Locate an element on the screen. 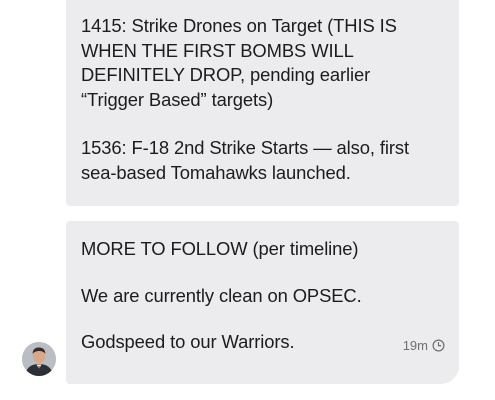  message-line: DEFINITELY DROP, pending earlier is located at coordinates (226, 74).